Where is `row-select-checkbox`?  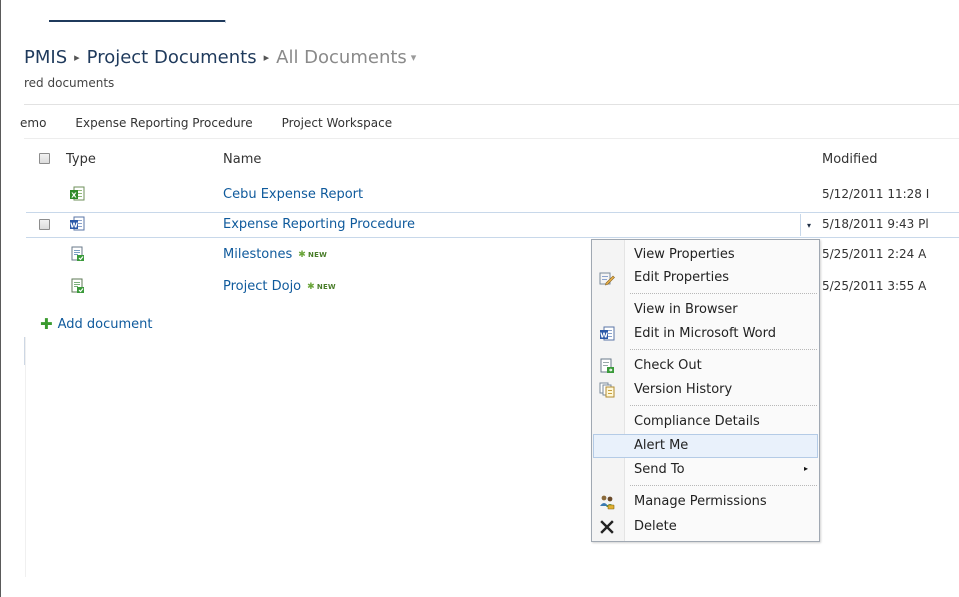 row-select-checkbox is located at coordinates (44, 224).